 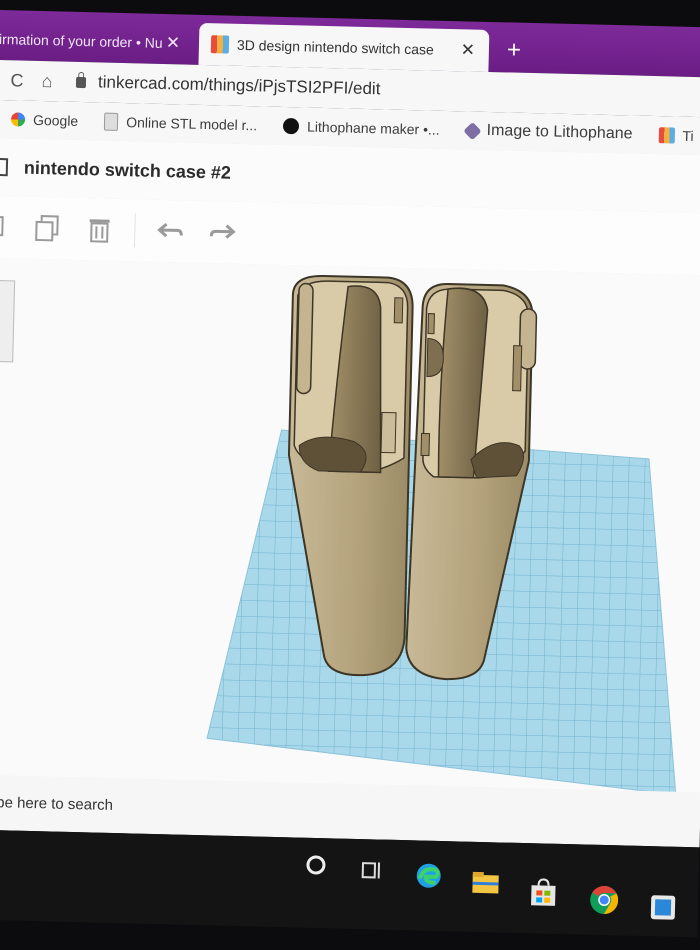 What do you see at coordinates (472, 130) in the screenshot?
I see `cube-icon` at bounding box center [472, 130].